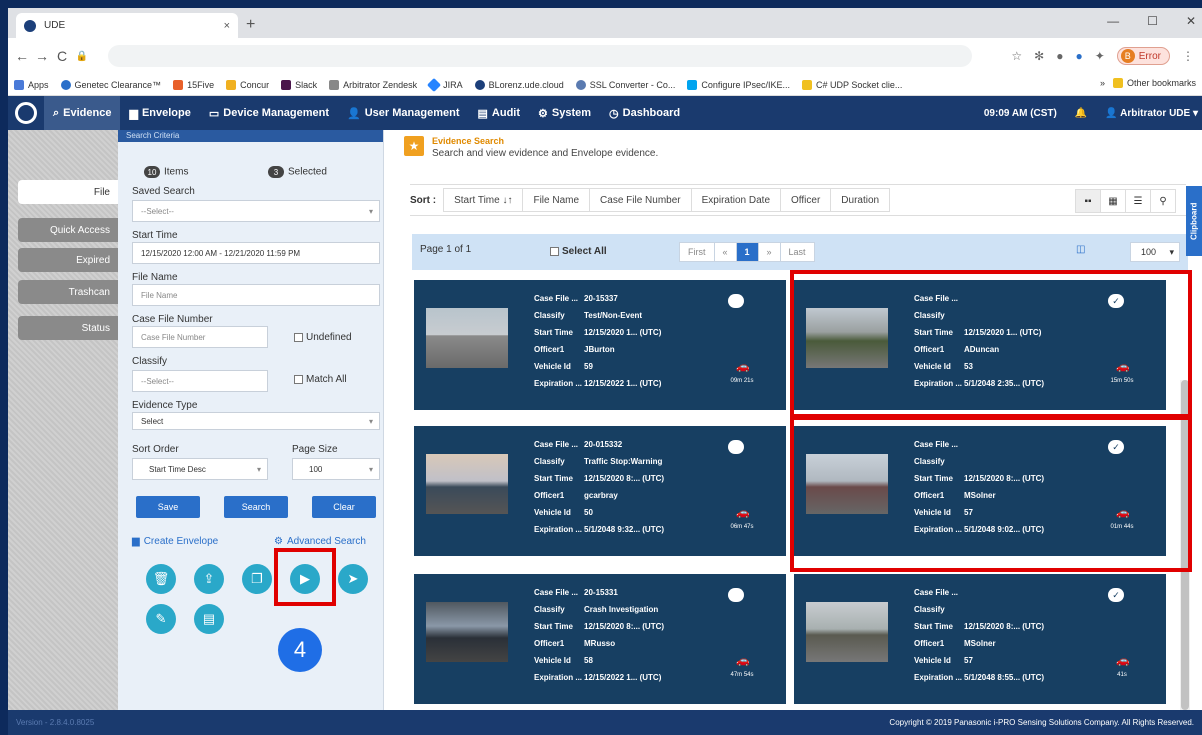 The image size is (1202, 735). Describe the element at coordinates (320, 541) in the screenshot. I see `advanced-search-link: ⚙ Advanced Search` at that location.